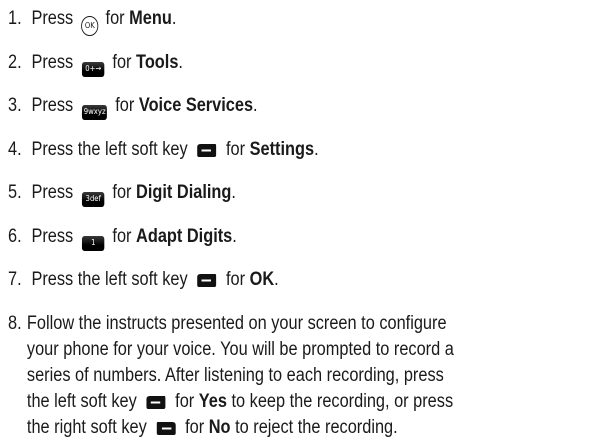 The image size is (599, 446). I want to click on step-number: 6., so click(15, 236).